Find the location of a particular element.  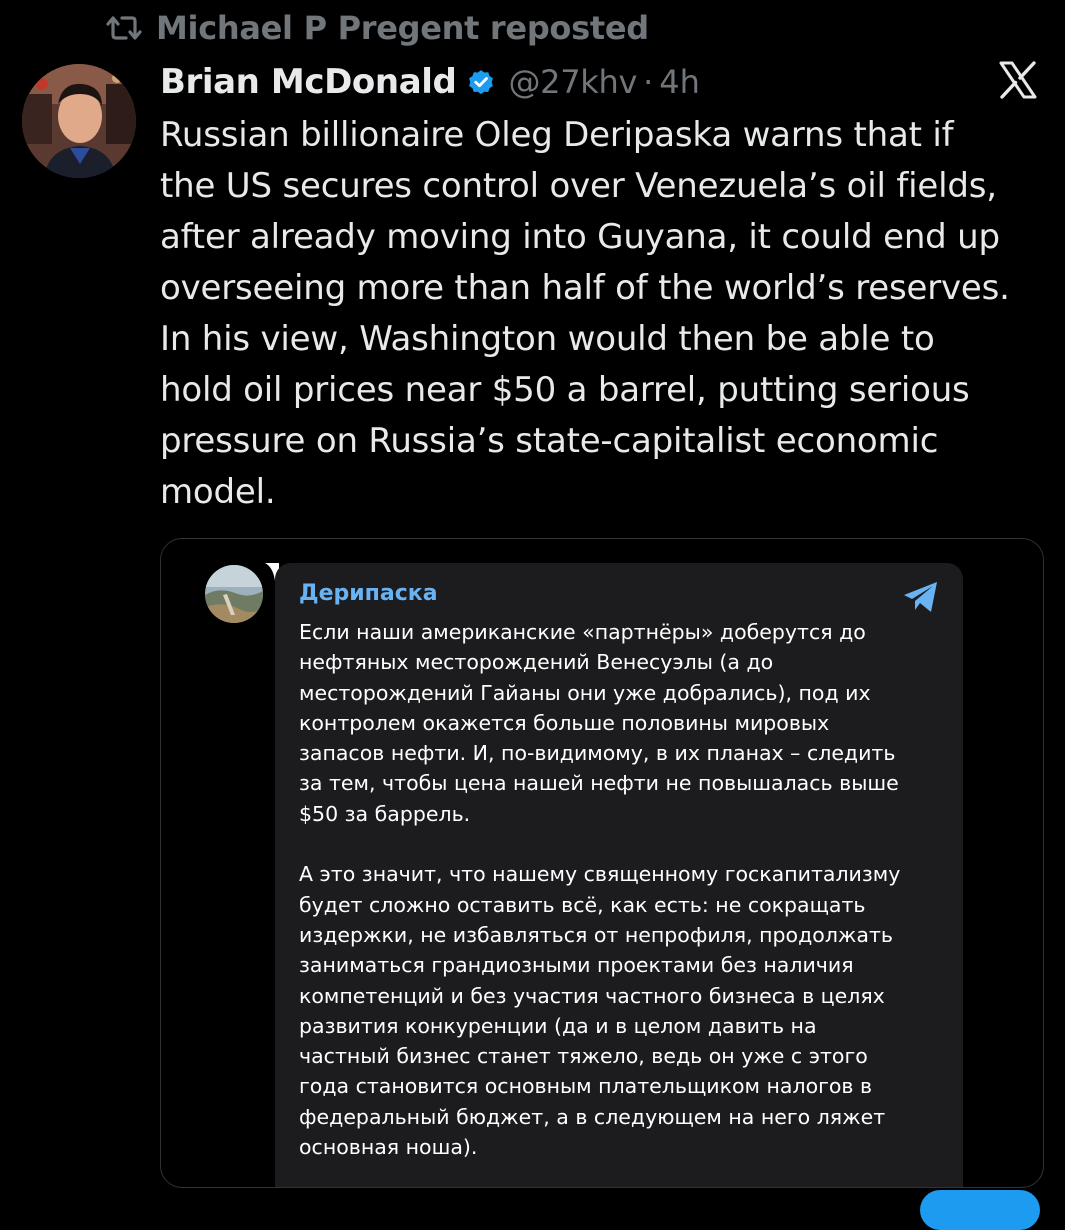

repost-icon is located at coordinates (124, 28).